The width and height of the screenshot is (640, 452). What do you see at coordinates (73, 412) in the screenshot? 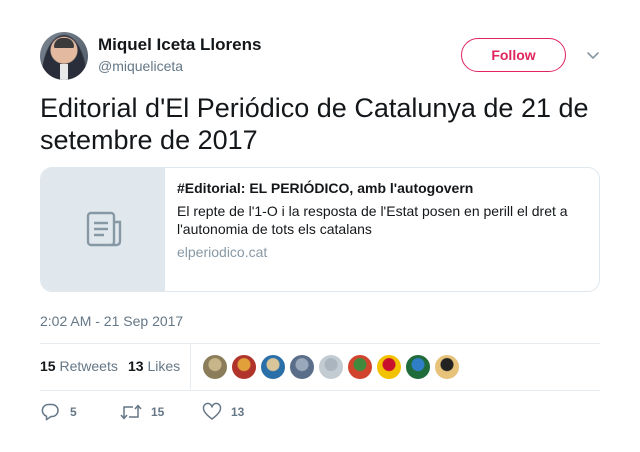
I see `reply-count: 5` at bounding box center [73, 412].